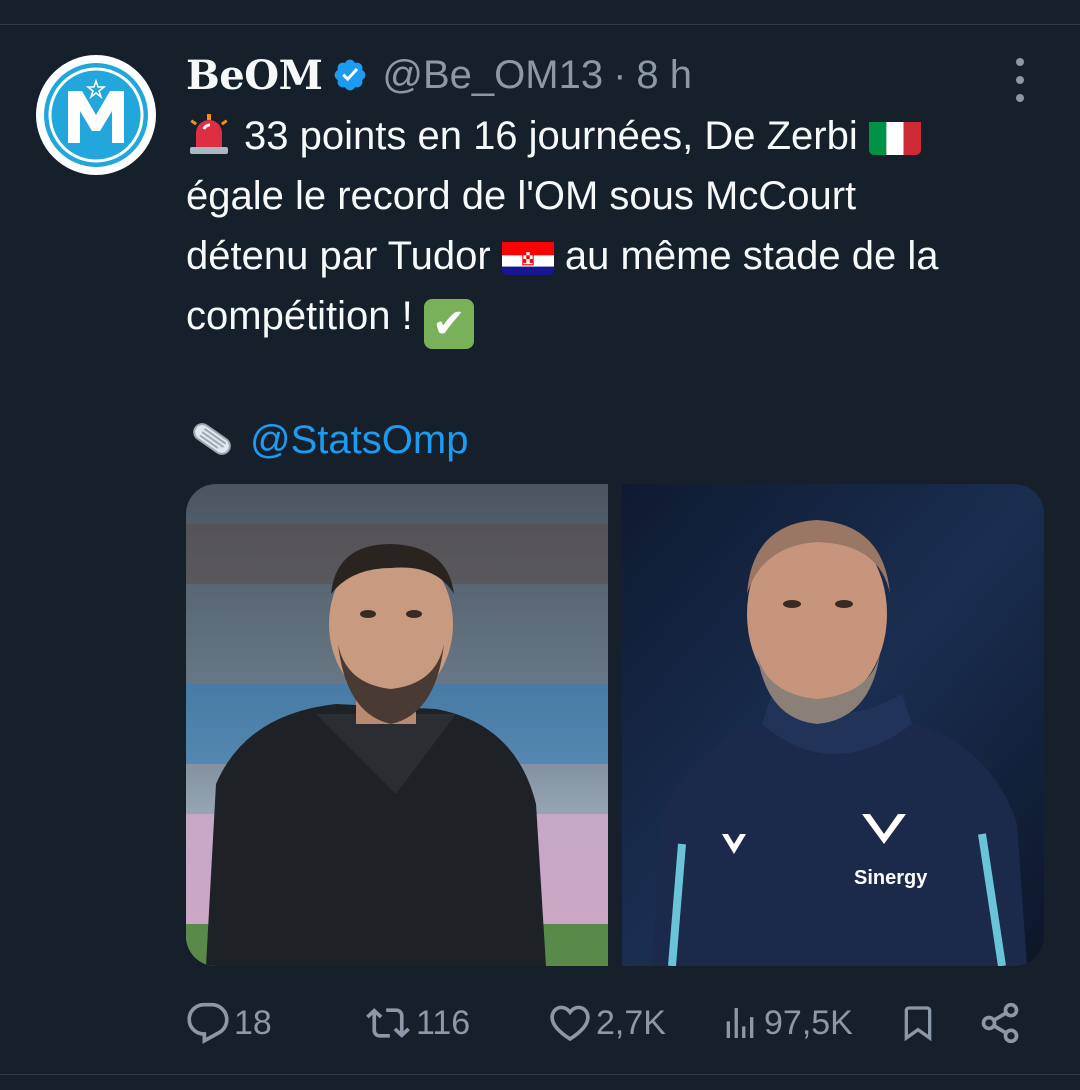 Image resolution: width=1080 pixels, height=1090 pixels. I want to click on tweet-line-4: compétition ! ✔, so click(621, 317).